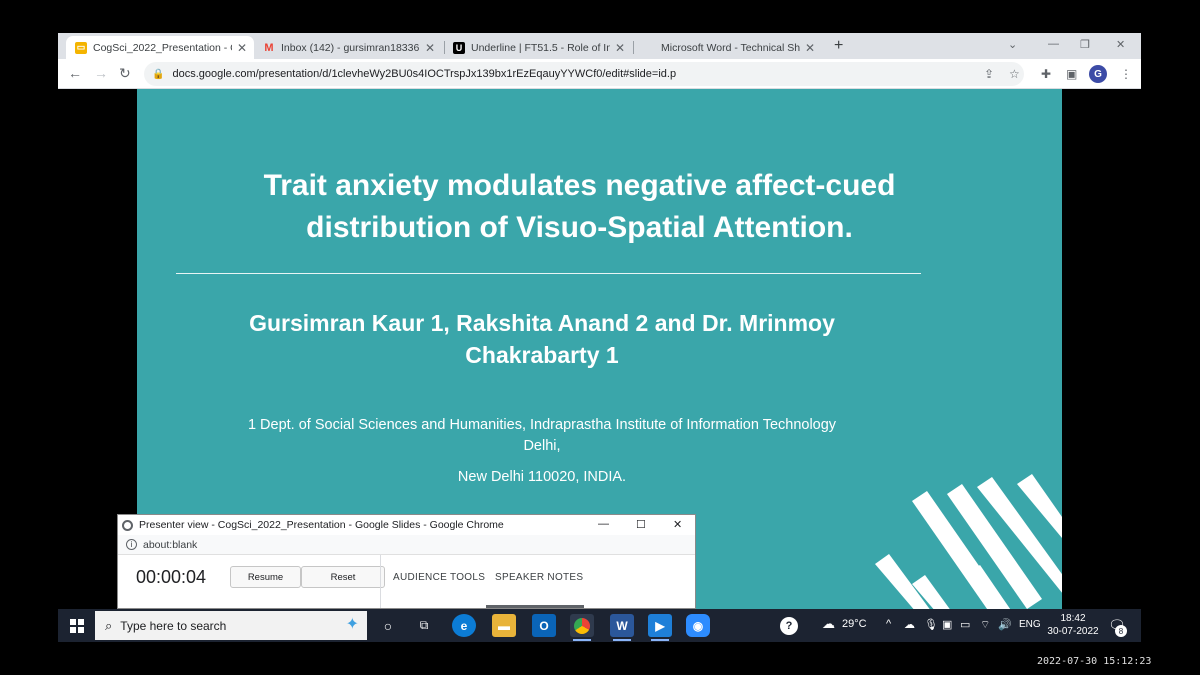  I want to click on presenter-url: about:blank, so click(170, 544).